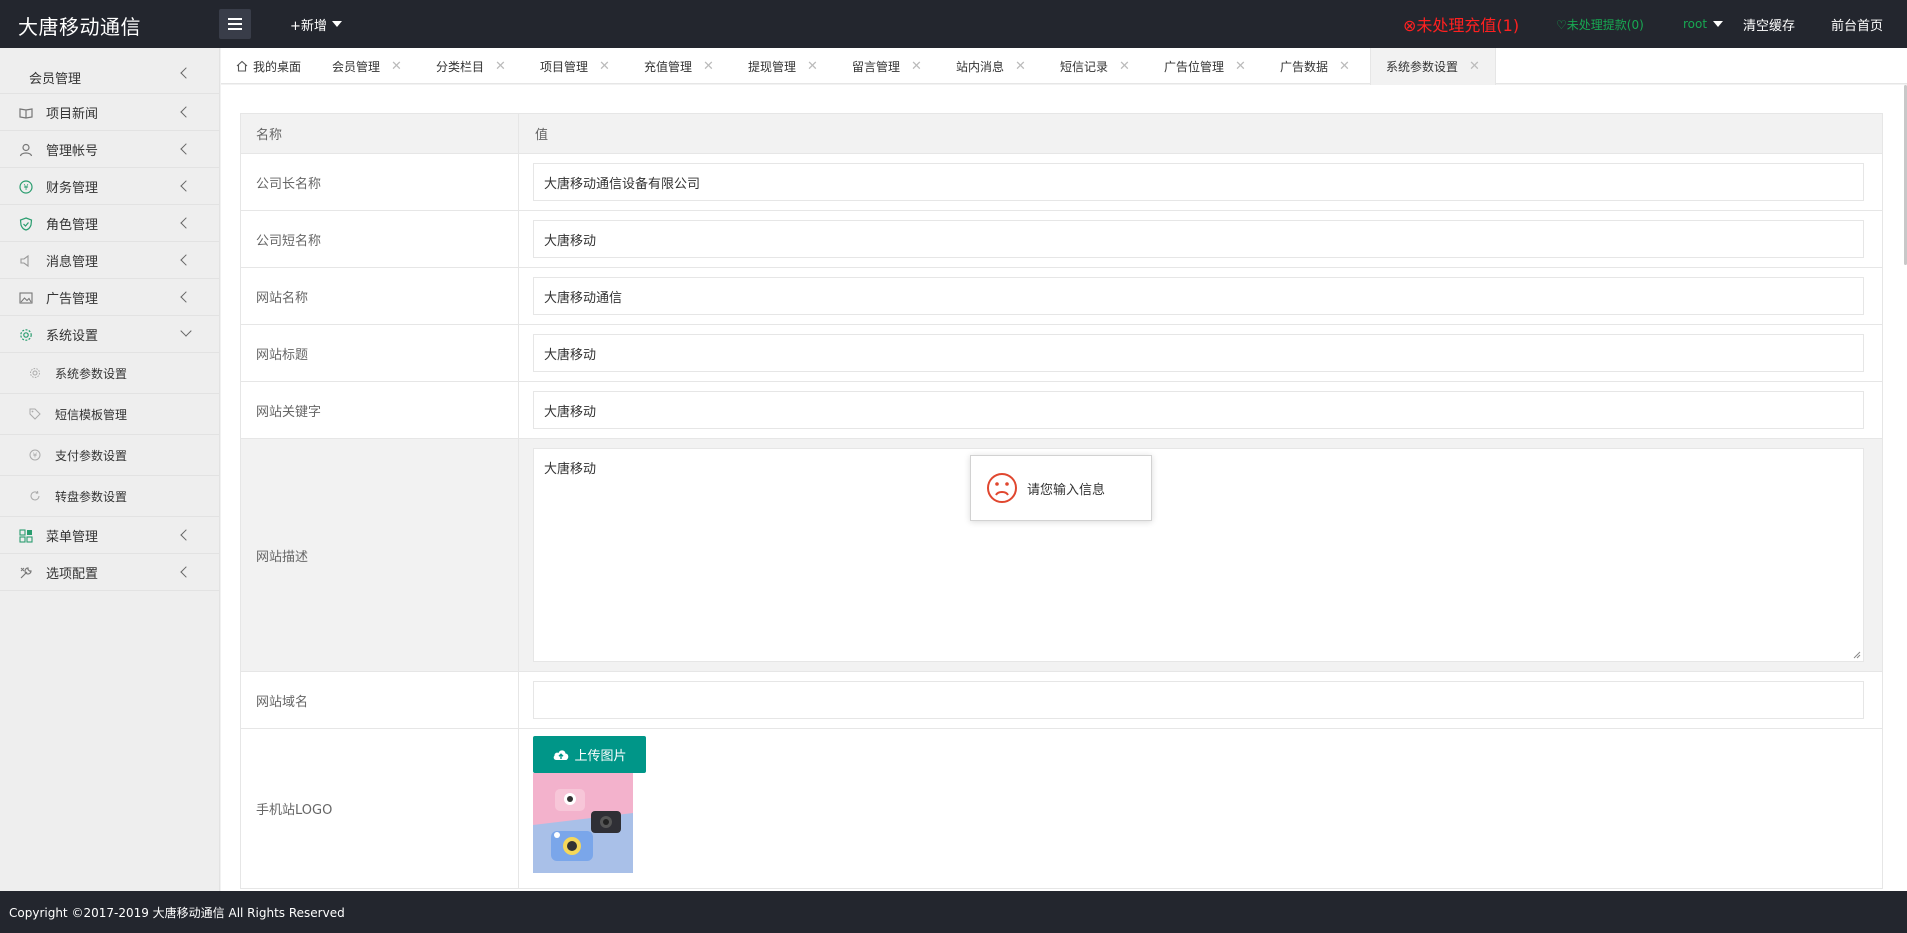 Image resolution: width=1907 pixels, height=933 pixels. I want to click on tab-label: 站内消息, so click(980, 66).